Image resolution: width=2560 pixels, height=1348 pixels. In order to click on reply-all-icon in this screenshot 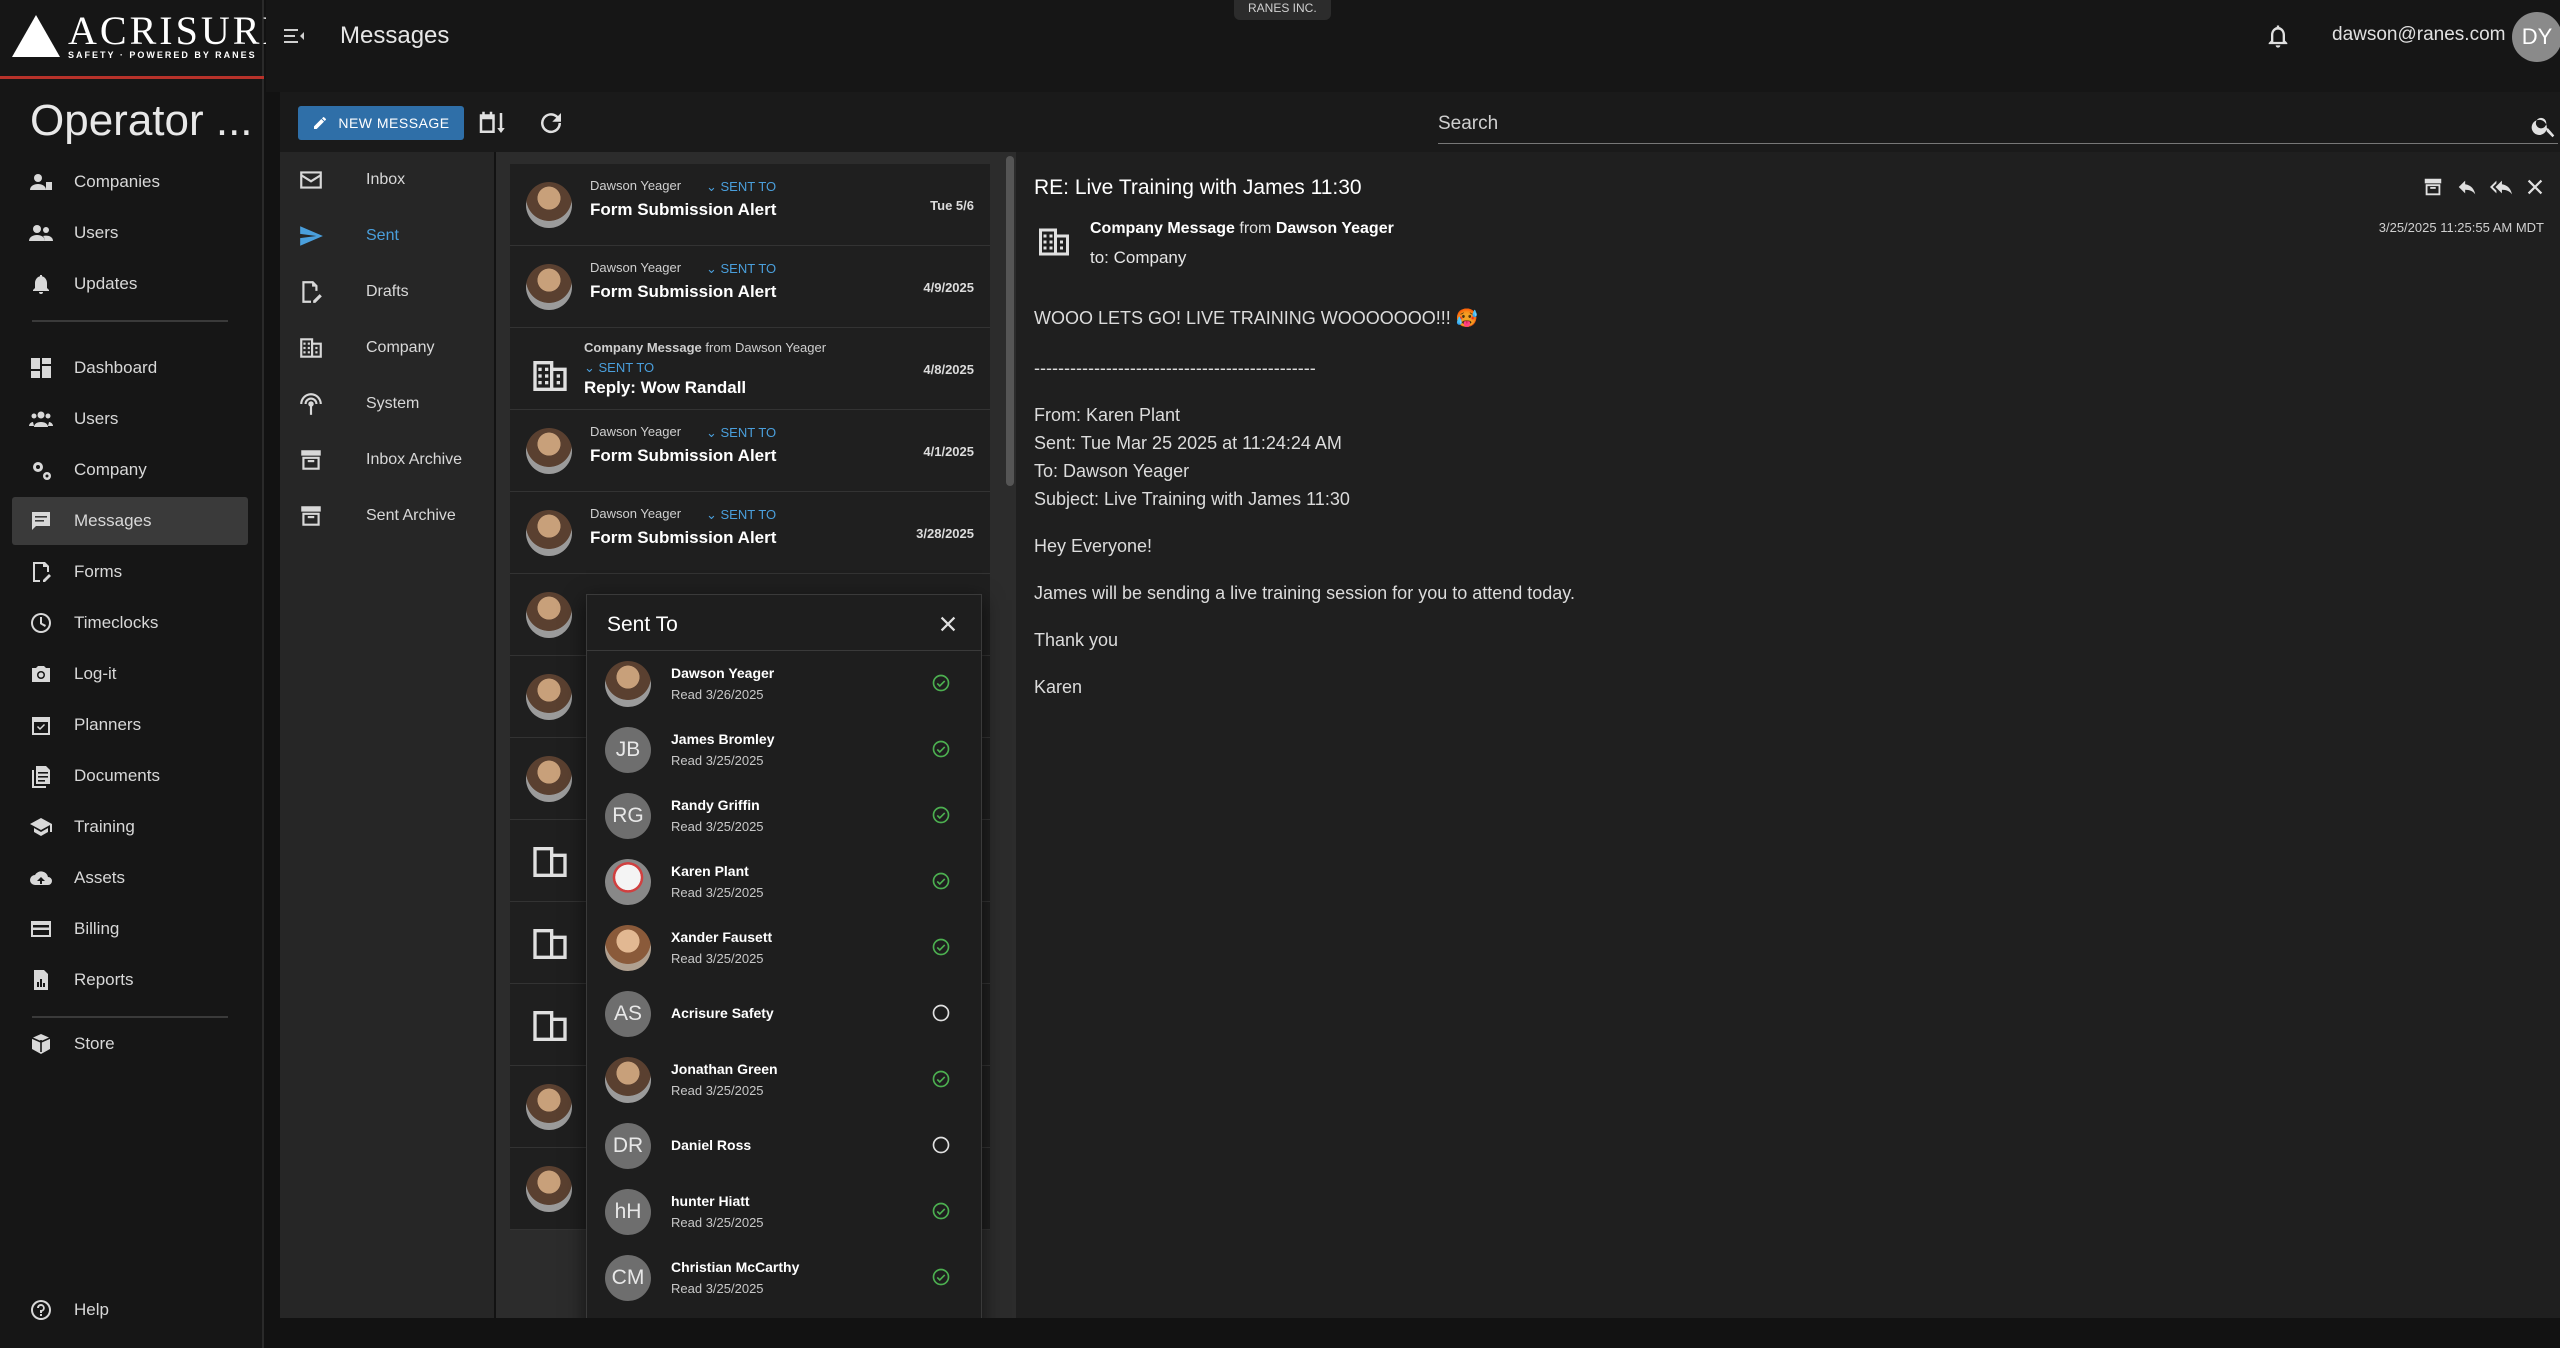, I will do `click(2501, 187)`.